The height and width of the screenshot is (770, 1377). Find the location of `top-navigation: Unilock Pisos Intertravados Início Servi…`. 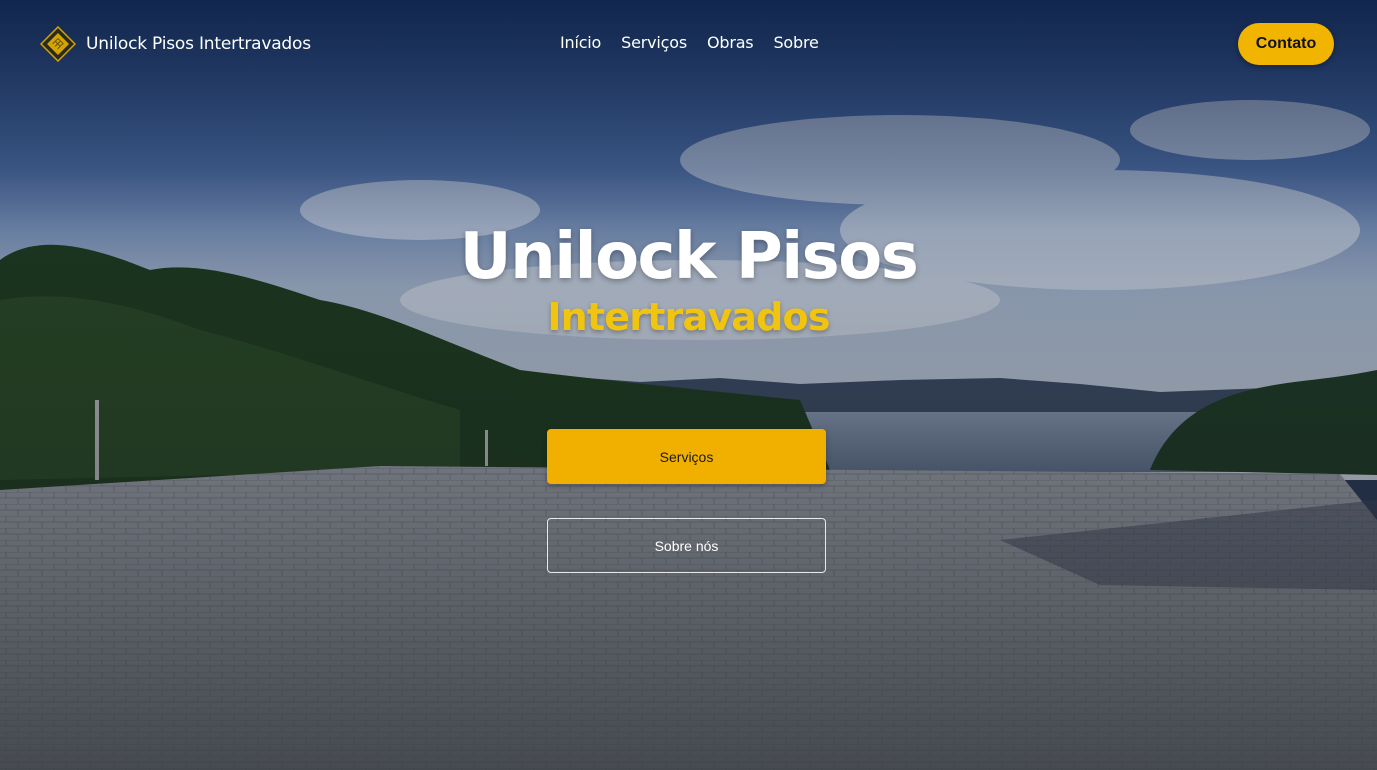

top-navigation: Unilock Pisos Intertravados Início Servi… is located at coordinates (688, 44).